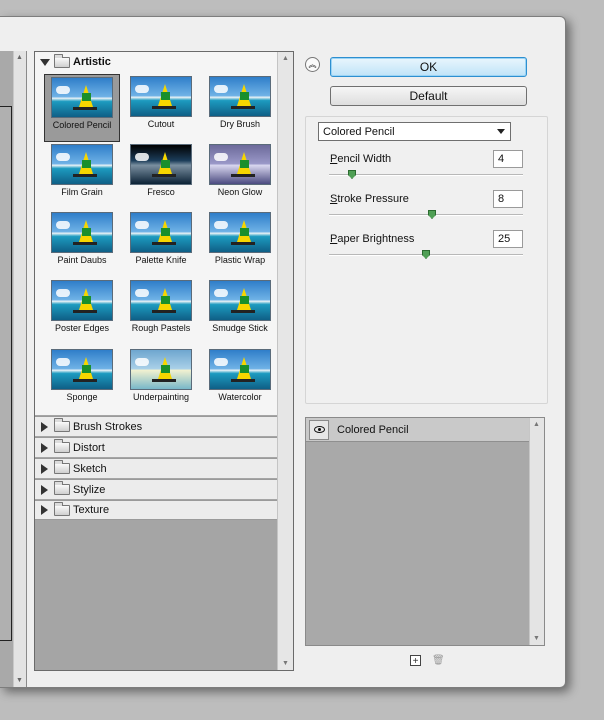  I want to click on double-chevron-up-icon: ︽, so click(312, 64).